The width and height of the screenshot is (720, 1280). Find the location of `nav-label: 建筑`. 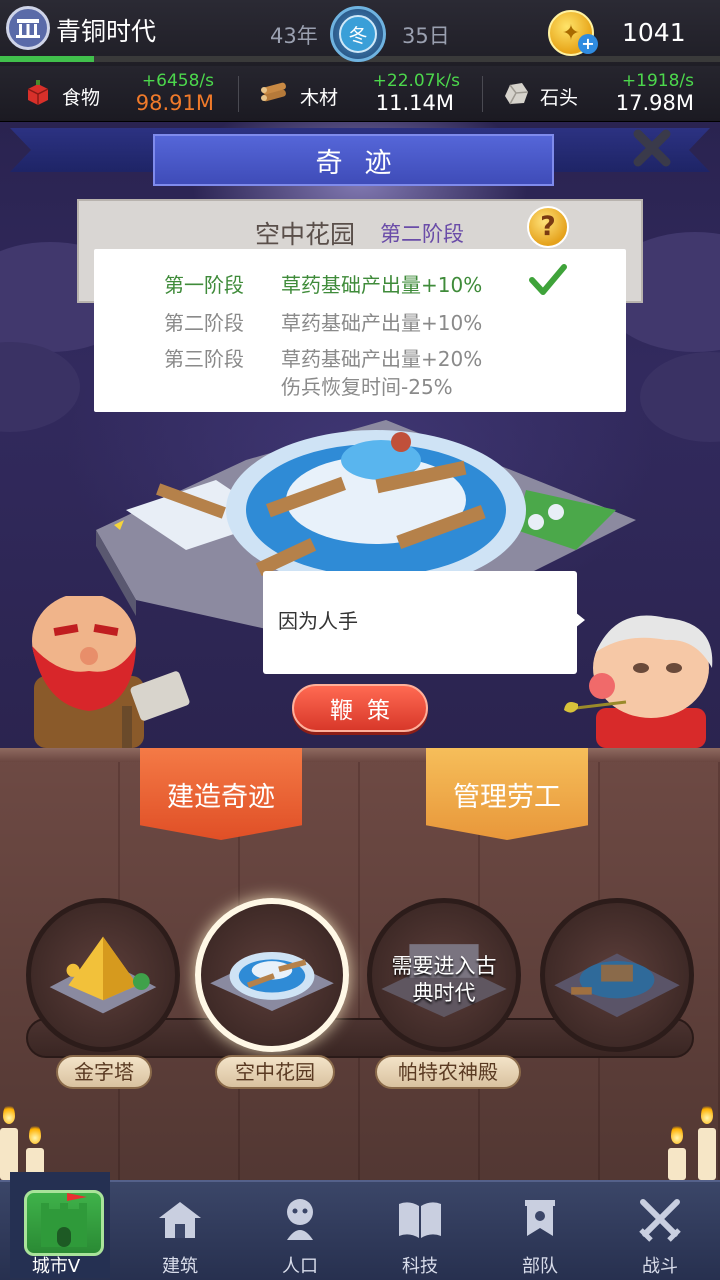

nav-label: 建筑 is located at coordinates (180, 1266).